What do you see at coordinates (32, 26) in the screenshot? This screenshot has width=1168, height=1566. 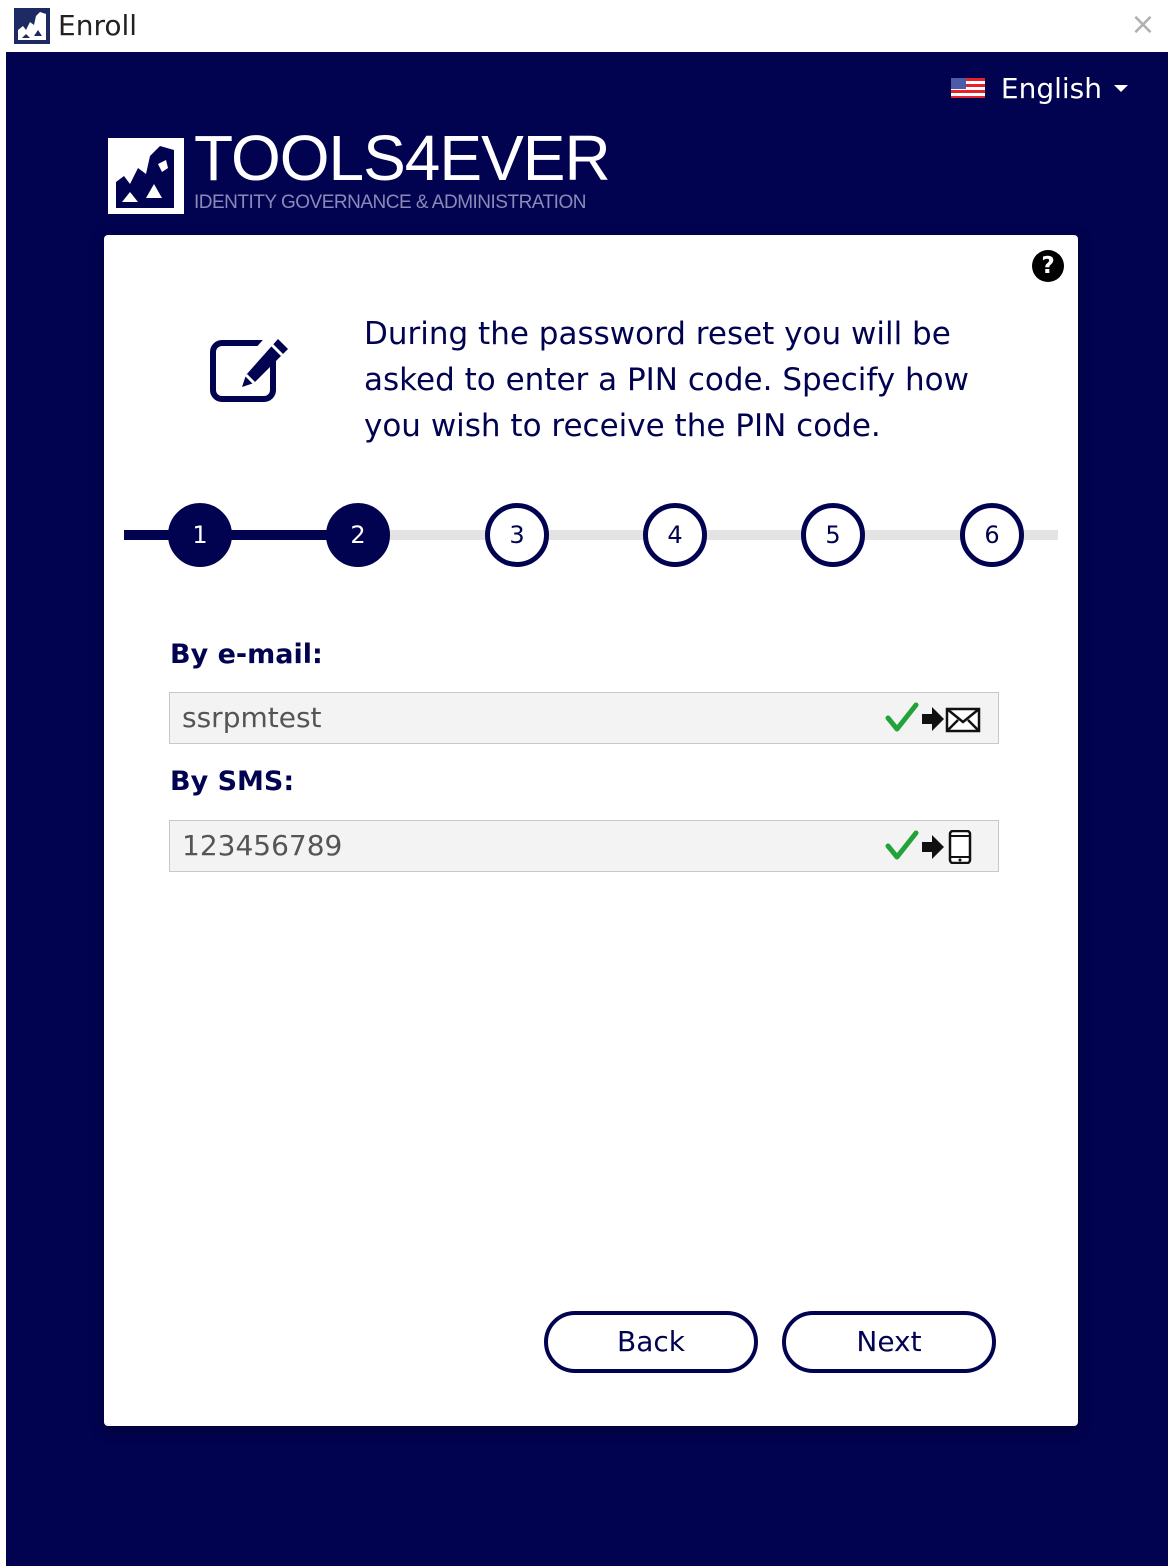 I see `app-icon` at bounding box center [32, 26].